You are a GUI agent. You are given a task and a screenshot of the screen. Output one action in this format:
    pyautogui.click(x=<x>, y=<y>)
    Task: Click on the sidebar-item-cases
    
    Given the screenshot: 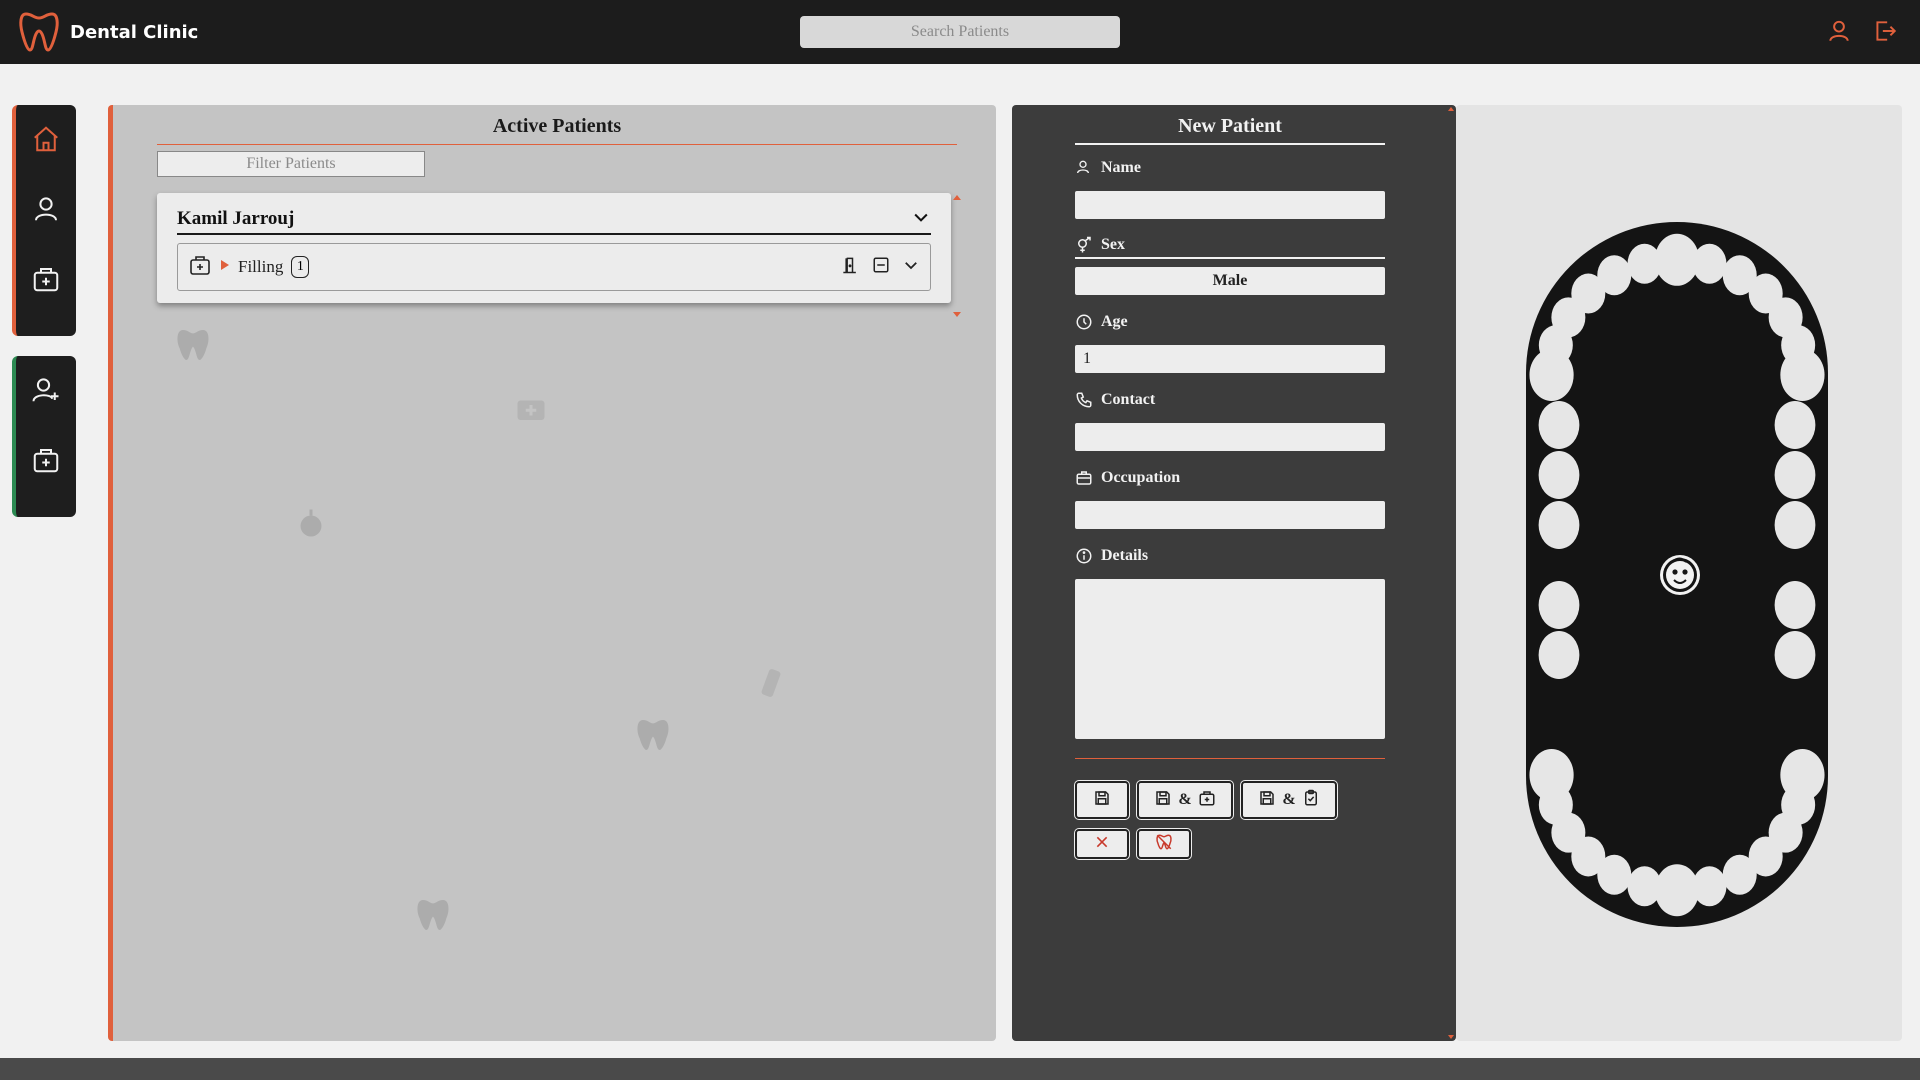 What is the action you would take?
    pyautogui.click(x=46, y=281)
    